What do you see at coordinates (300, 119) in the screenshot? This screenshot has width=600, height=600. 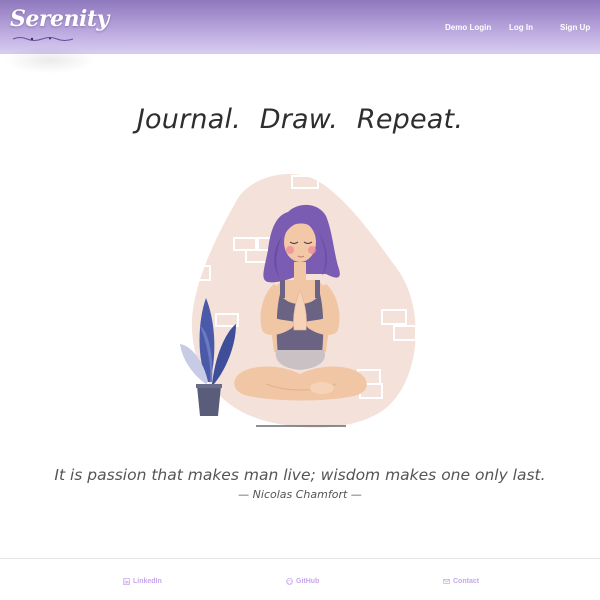 I see `hero-headline: Journal. Draw. Repeat.` at bounding box center [300, 119].